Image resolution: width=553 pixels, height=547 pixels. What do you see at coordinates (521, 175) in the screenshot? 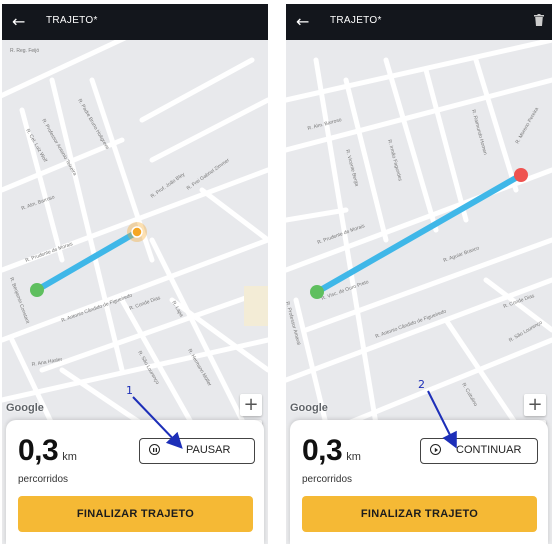
I see `end-point-marker` at bounding box center [521, 175].